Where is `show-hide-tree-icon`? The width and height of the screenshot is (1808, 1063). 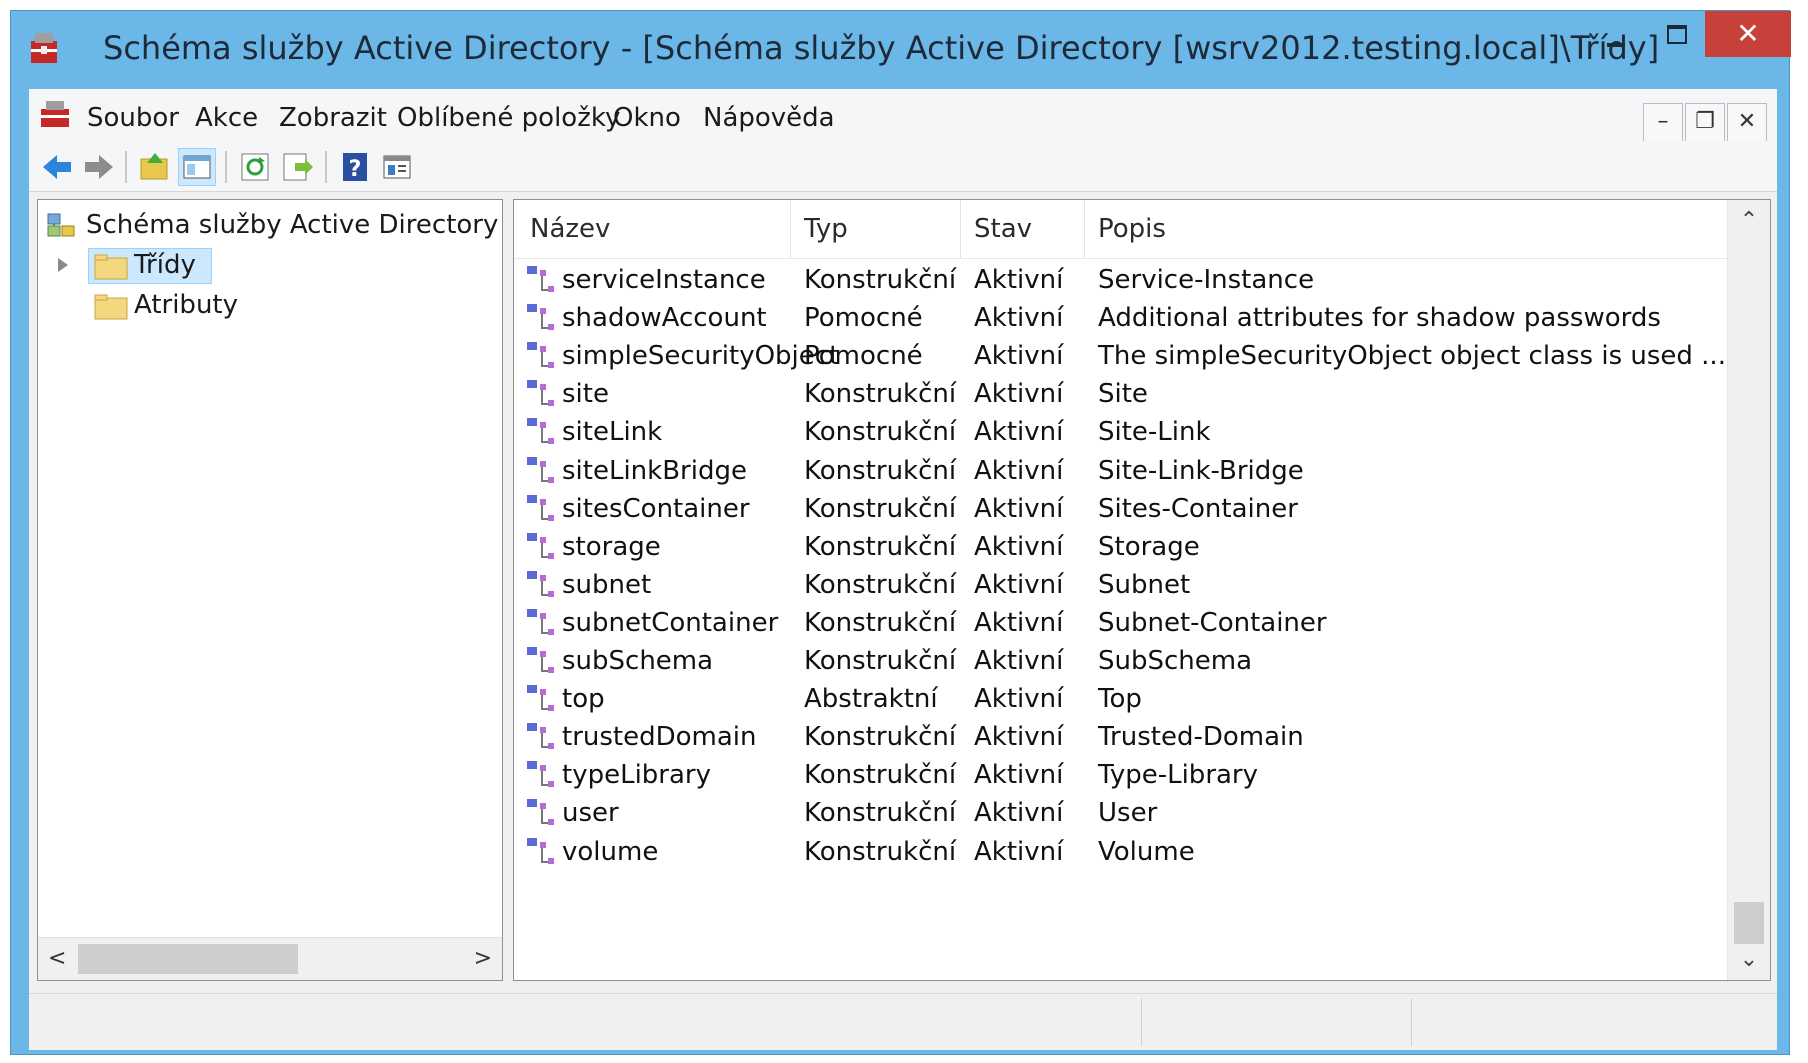 show-hide-tree-icon is located at coordinates (197, 167).